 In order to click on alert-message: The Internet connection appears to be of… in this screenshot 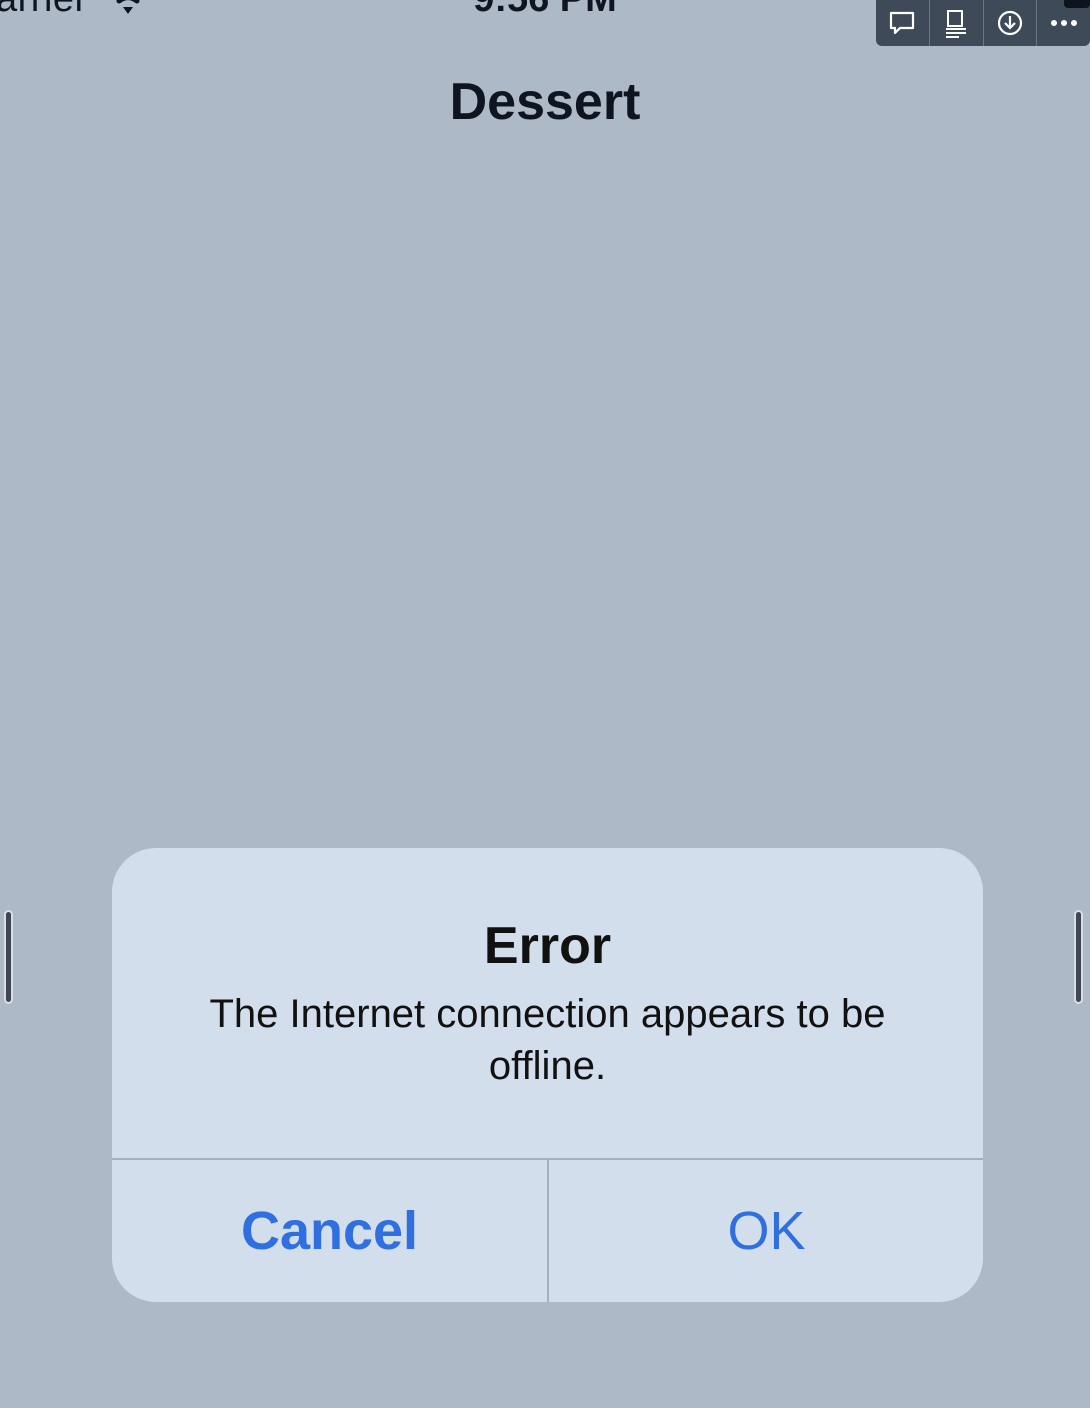, I will do `click(547, 1040)`.